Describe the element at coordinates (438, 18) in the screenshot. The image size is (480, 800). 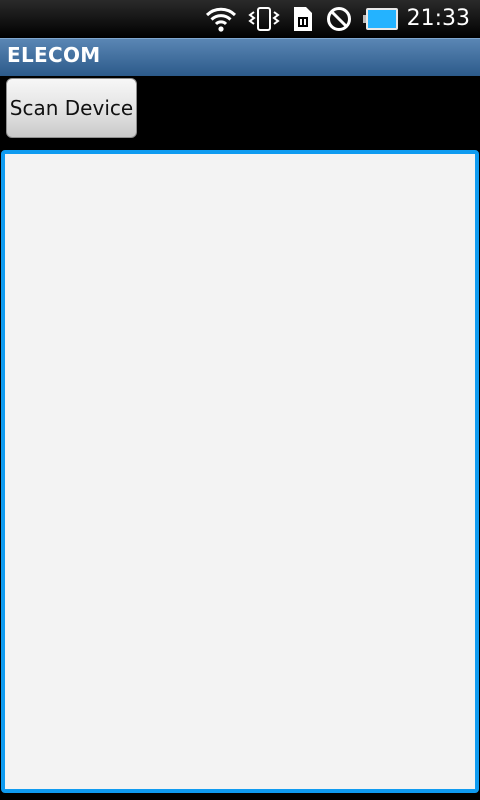
I see `status-clock: 21:33` at that location.